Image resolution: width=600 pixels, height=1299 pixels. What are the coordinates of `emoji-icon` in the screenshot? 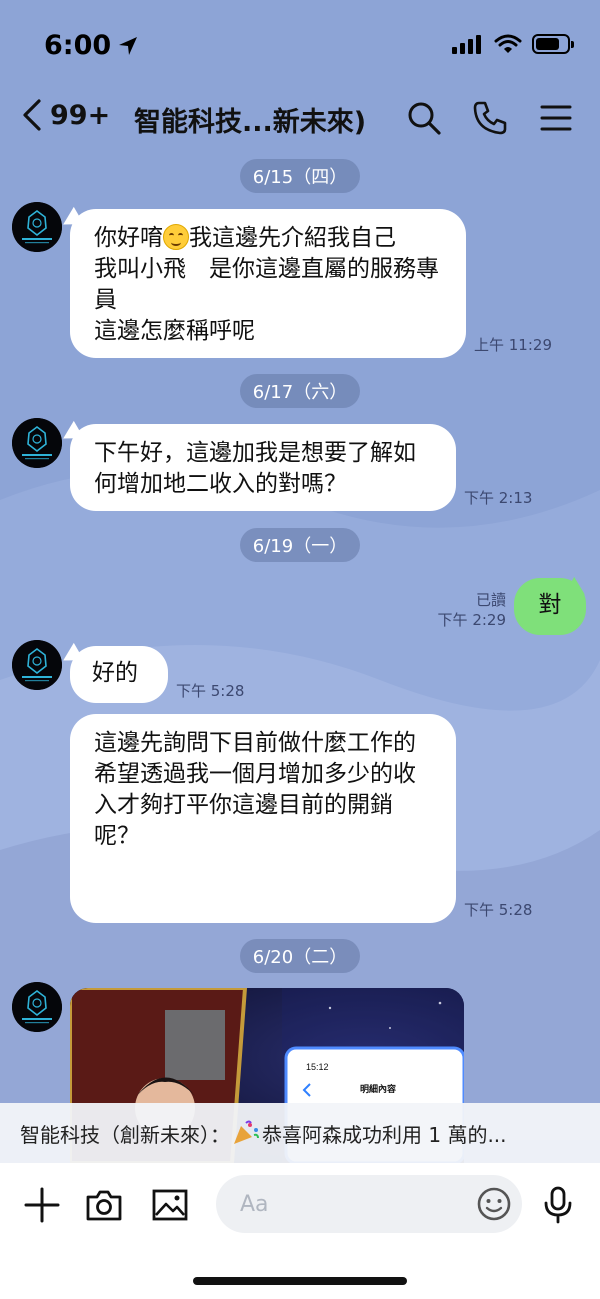 It's located at (494, 1204).